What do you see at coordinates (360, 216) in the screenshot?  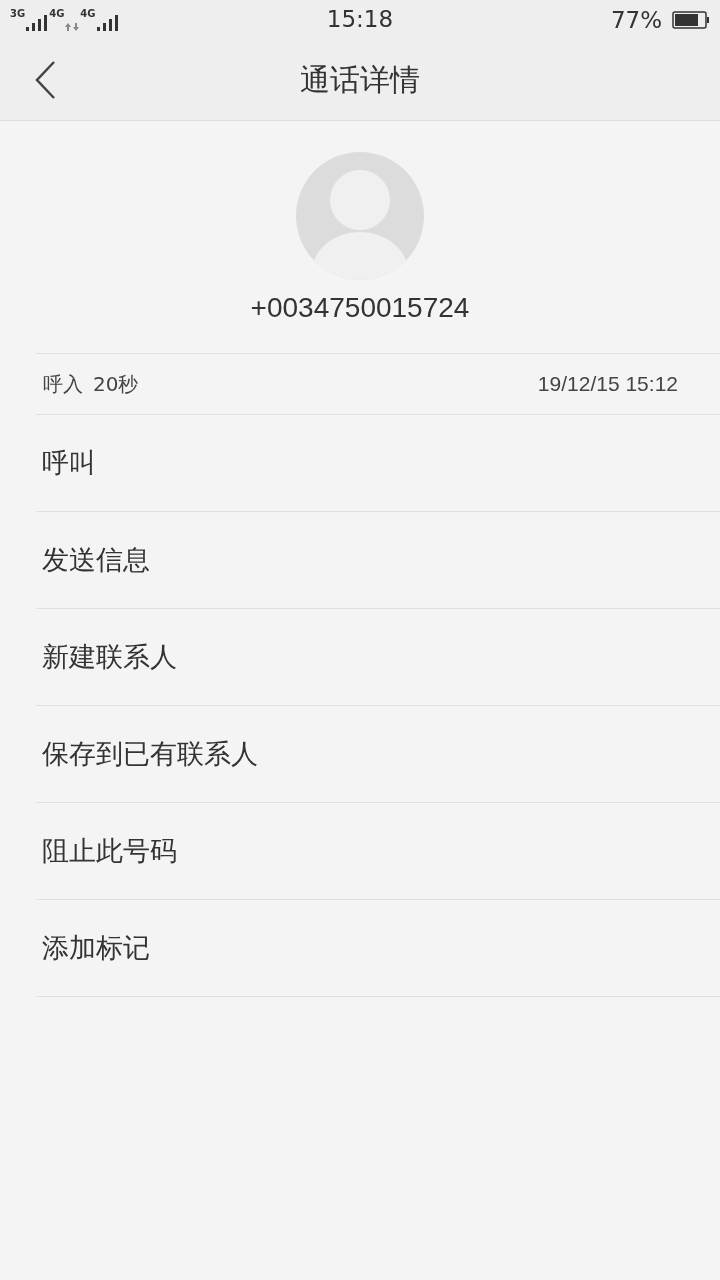 I see `avatar-icon` at bounding box center [360, 216].